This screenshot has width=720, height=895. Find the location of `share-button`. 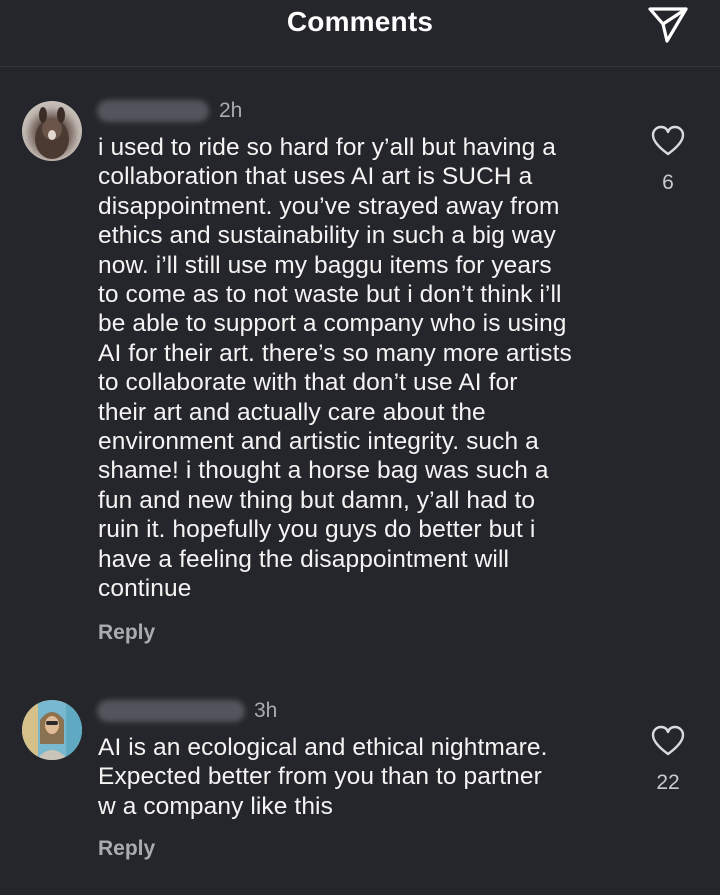

share-button is located at coordinates (668, 23).